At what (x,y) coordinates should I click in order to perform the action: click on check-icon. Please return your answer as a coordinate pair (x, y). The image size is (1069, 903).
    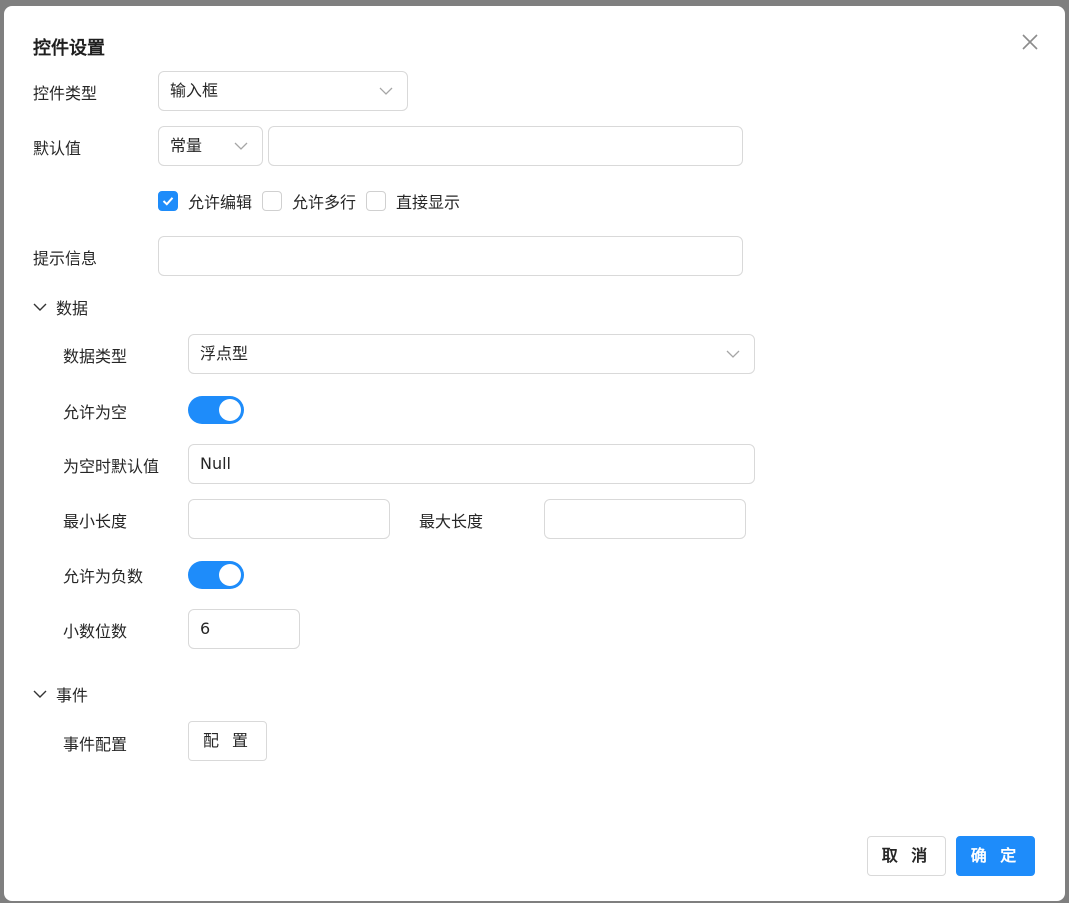
    Looking at the image, I should click on (168, 201).